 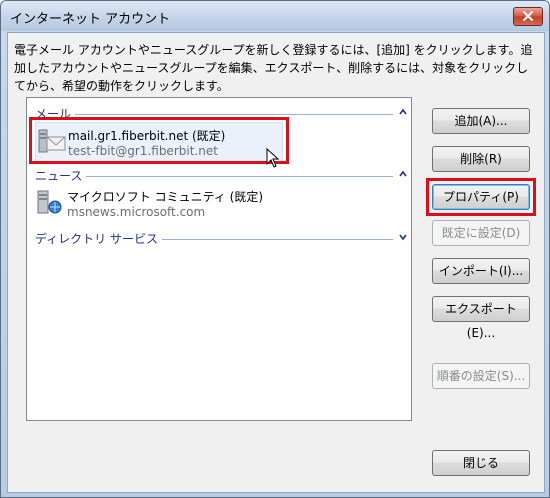 I want to click on close-icon, so click(x=528, y=16).